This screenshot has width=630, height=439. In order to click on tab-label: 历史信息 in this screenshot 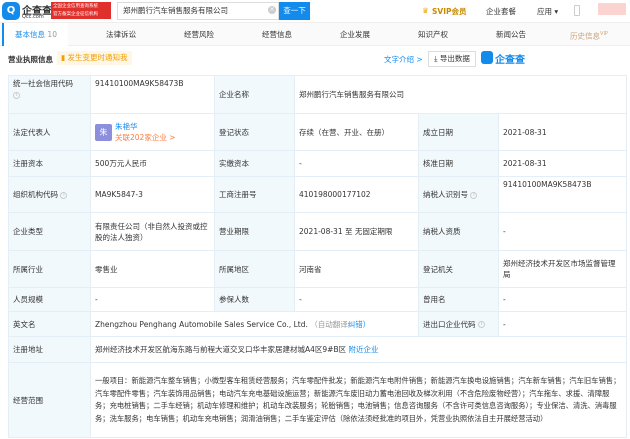, I will do `click(585, 36)`.